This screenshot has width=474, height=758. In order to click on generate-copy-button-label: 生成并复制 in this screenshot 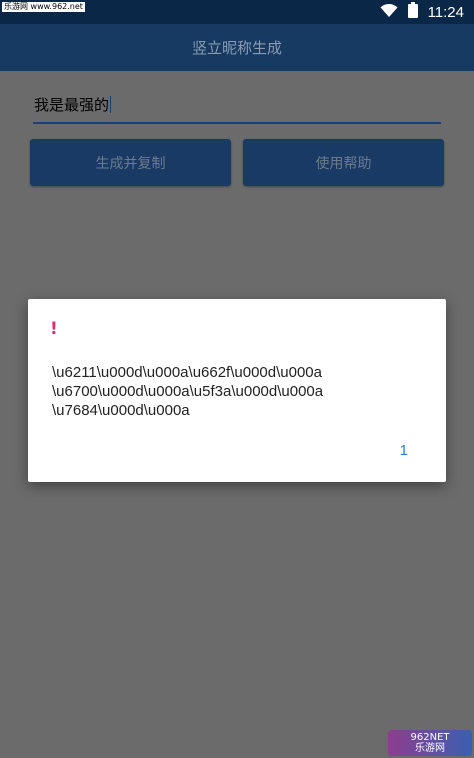, I will do `click(130, 163)`.